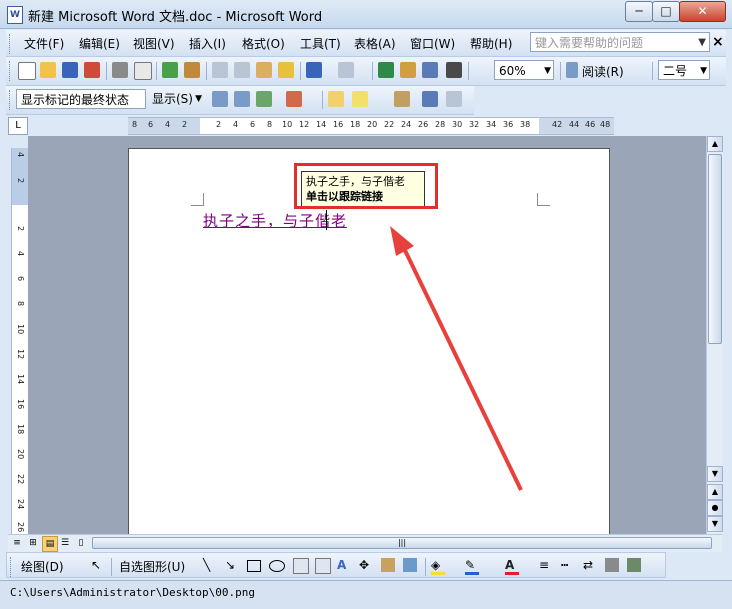 Image resolution: width=732 pixels, height=609 pixels. What do you see at coordinates (143, 71) in the screenshot?
I see `print-preview-icon` at bounding box center [143, 71].